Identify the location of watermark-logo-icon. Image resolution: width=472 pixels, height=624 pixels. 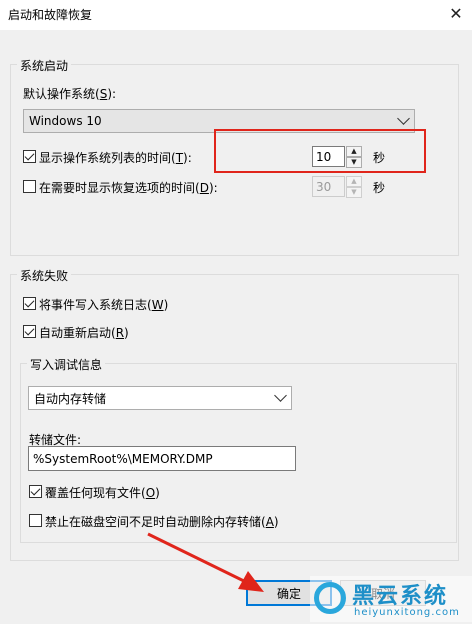
(330, 598).